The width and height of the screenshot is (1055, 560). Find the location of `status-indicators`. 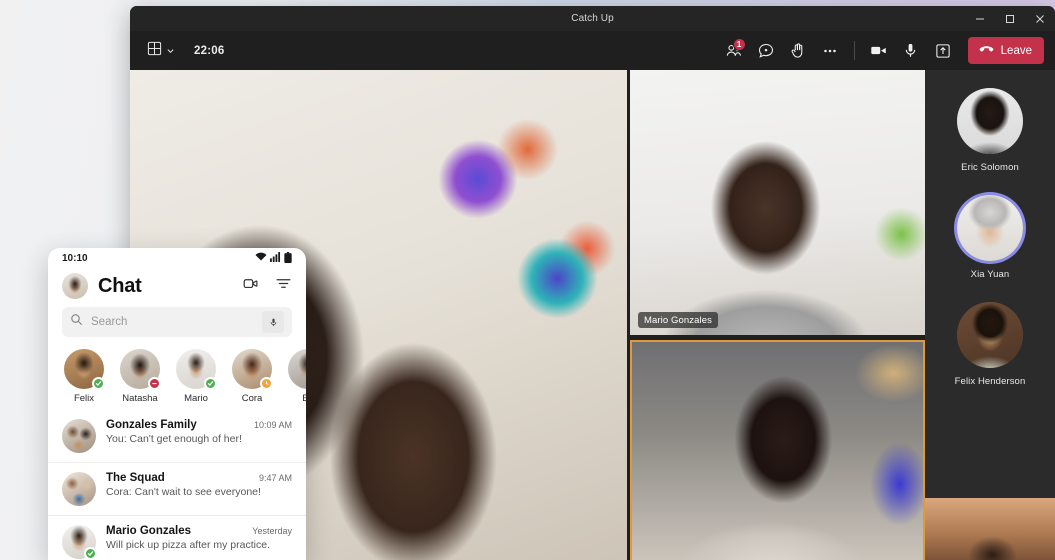

status-indicators is located at coordinates (273, 258).